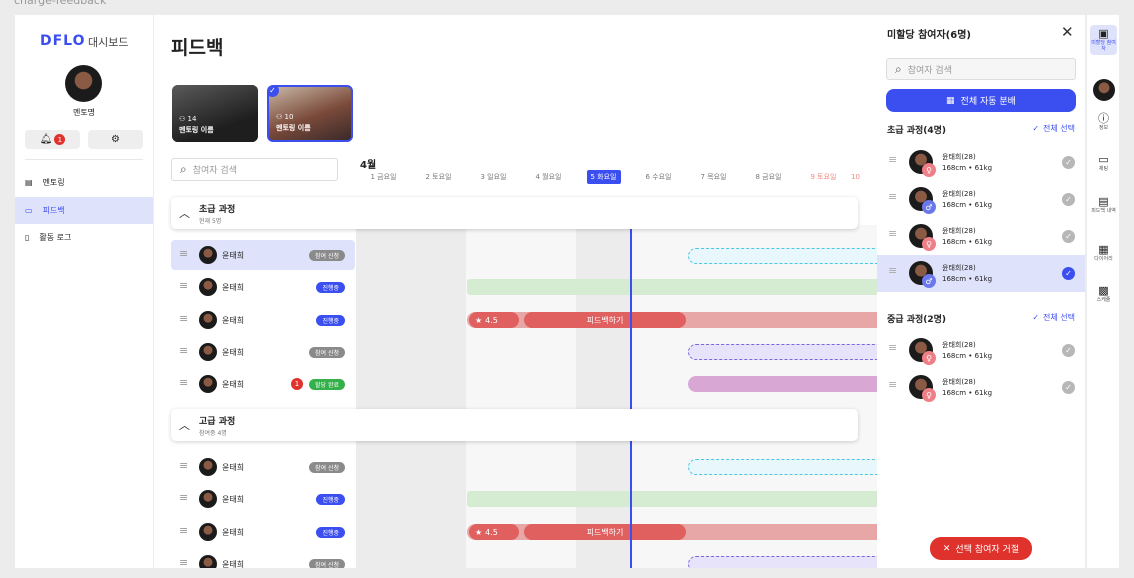 Image resolution: width=1134 pixels, height=578 pixels. I want to click on status-badge: 할당 완료, so click(327, 384).